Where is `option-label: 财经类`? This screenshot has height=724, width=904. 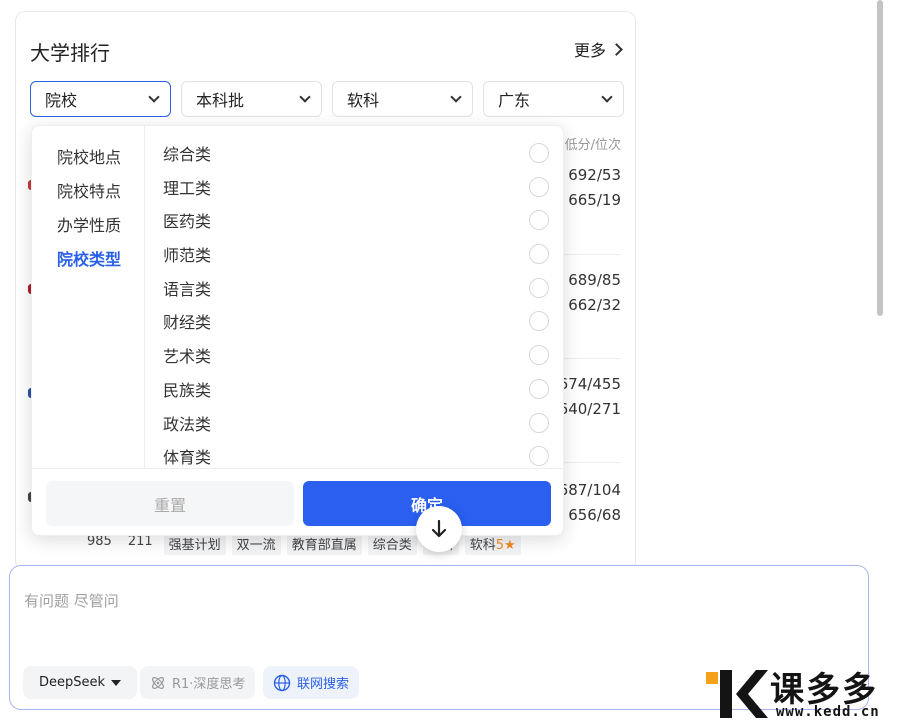
option-label: 财经类 is located at coordinates (187, 322).